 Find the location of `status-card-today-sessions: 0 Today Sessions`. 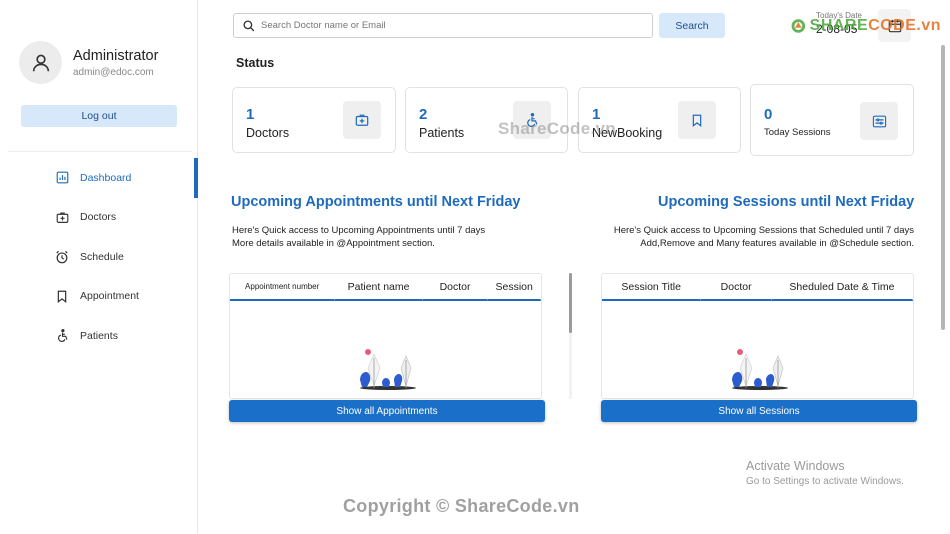

status-card-today-sessions: 0 Today Sessions is located at coordinates (832, 120).